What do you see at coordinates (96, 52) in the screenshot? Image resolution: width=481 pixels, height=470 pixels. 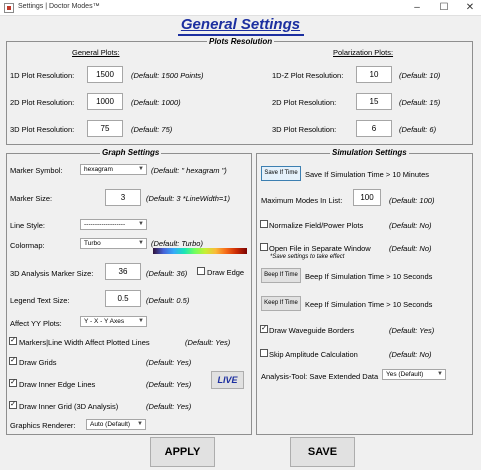 I see `general-plots-header: General Plots:` at bounding box center [96, 52].